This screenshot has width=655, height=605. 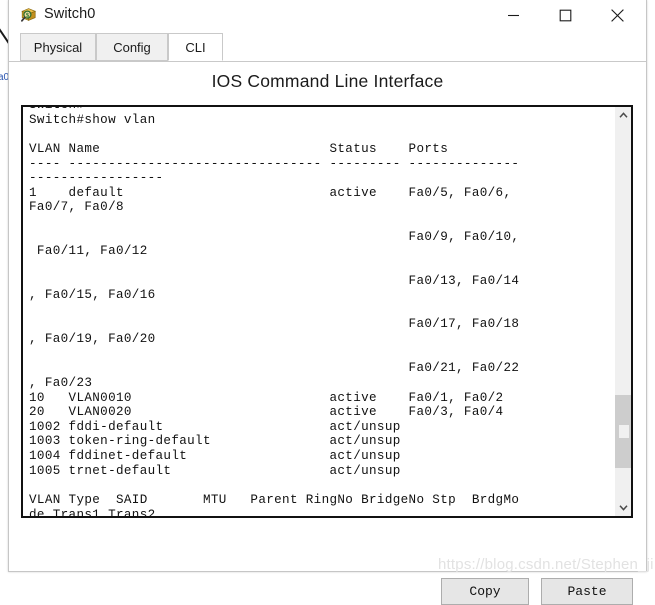 I want to click on terminal-scrollbar, so click(x=622, y=311).